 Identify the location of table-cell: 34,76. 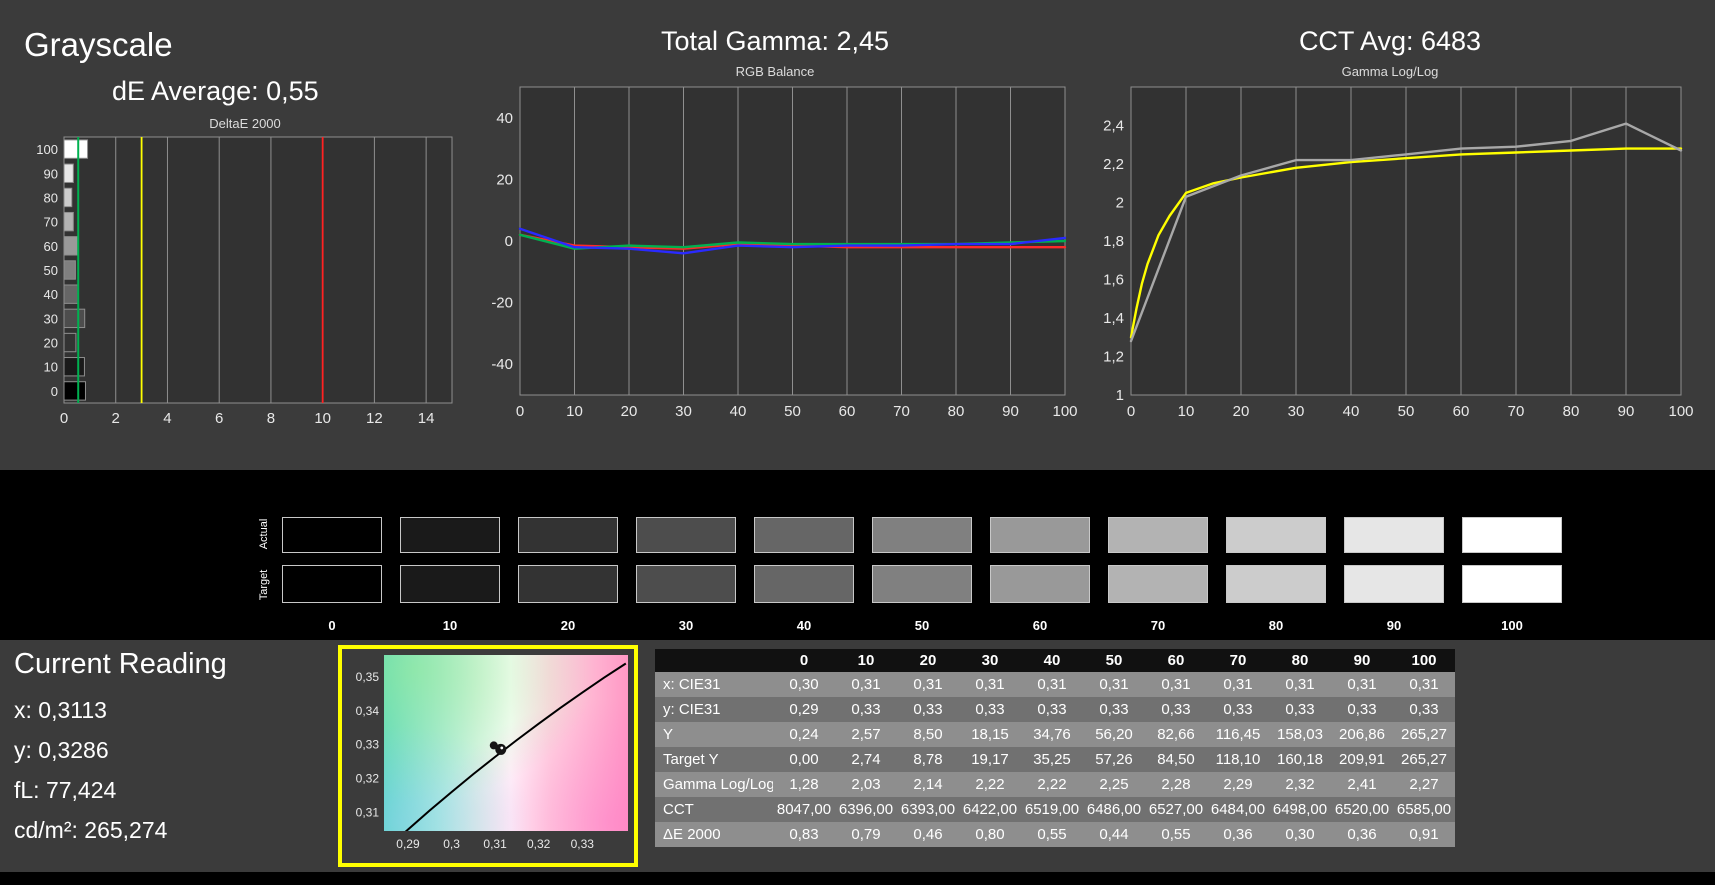
(1052, 734).